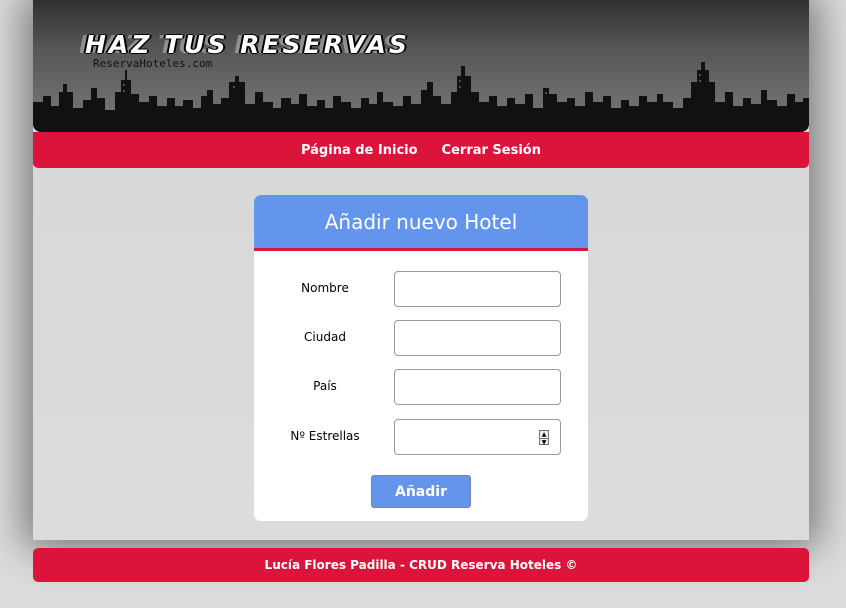 Image resolution: width=846 pixels, height=608 pixels. What do you see at coordinates (421, 150) in the screenshot?
I see `main-navbar: Página de Inicio Cerrar Sesión` at bounding box center [421, 150].